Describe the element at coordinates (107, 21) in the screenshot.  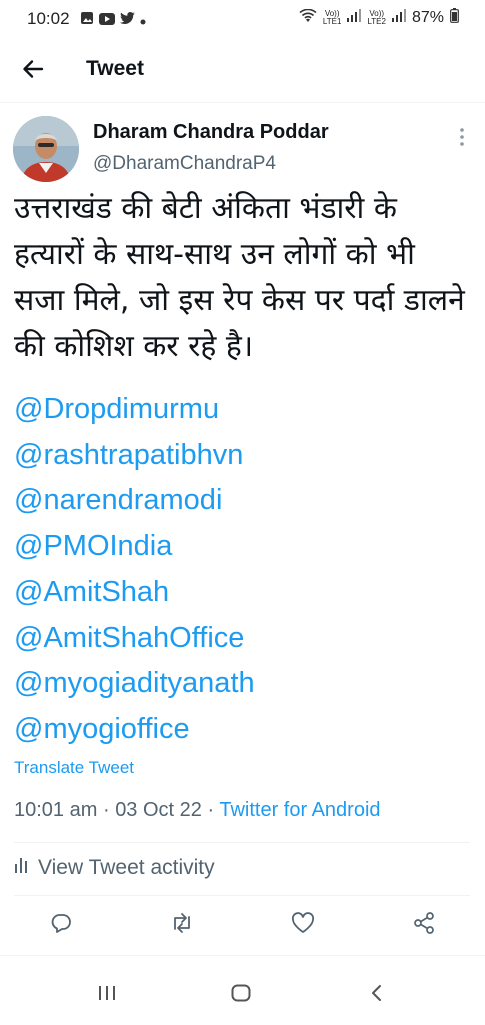
I see `youtube-icon` at that location.